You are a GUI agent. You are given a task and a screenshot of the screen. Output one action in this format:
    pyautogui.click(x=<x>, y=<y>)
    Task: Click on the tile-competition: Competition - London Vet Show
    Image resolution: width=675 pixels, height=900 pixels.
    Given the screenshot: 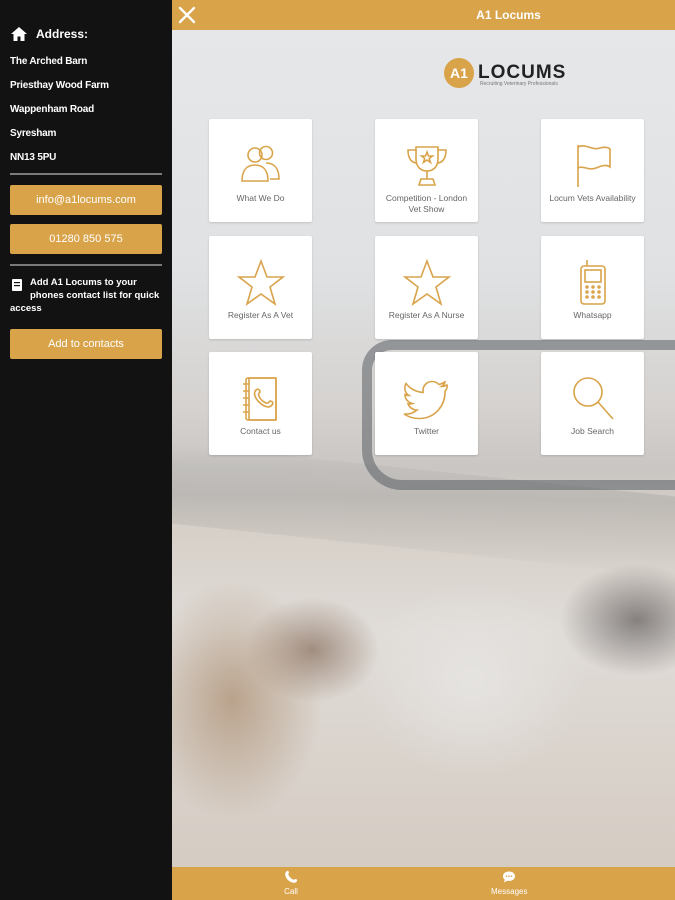 What is the action you would take?
    pyautogui.click(x=426, y=170)
    